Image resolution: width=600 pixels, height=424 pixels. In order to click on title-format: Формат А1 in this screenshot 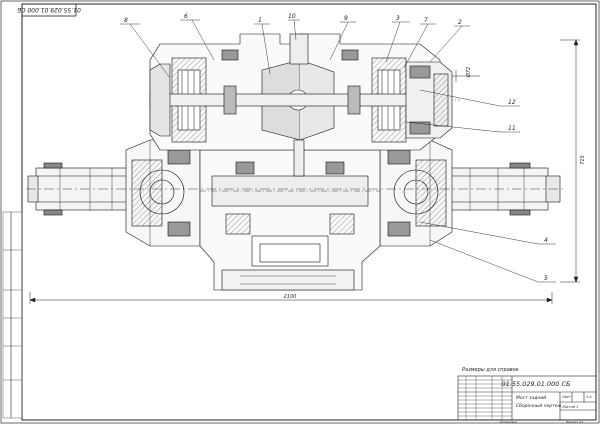, I will do `click(574, 422)`.